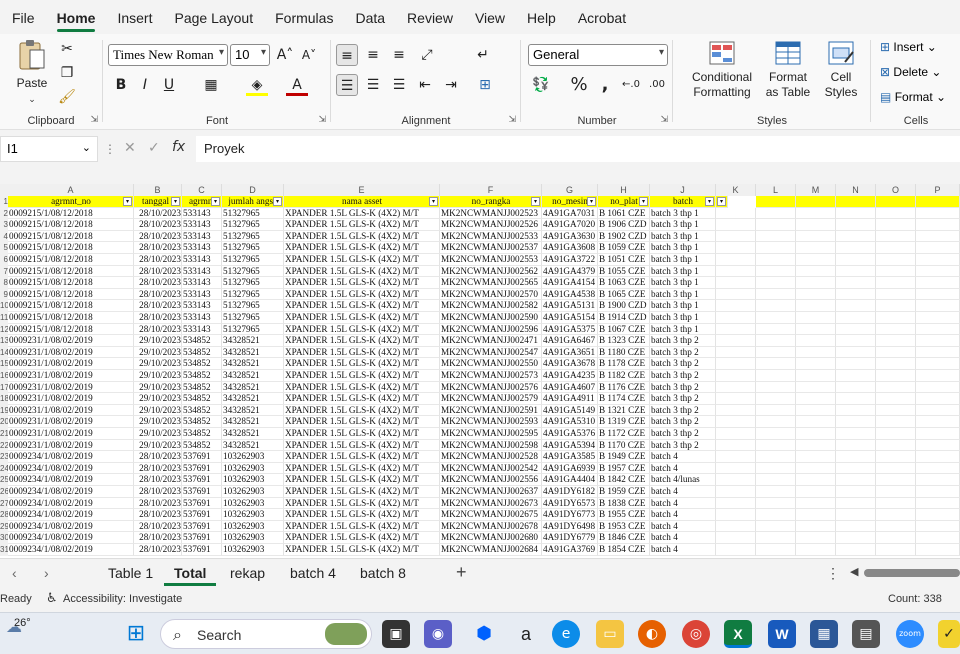 This screenshot has height=654, width=960. What do you see at coordinates (570, 248) in the screenshot?
I see `data-cell: 4A91GA3608` at bounding box center [570, 248].